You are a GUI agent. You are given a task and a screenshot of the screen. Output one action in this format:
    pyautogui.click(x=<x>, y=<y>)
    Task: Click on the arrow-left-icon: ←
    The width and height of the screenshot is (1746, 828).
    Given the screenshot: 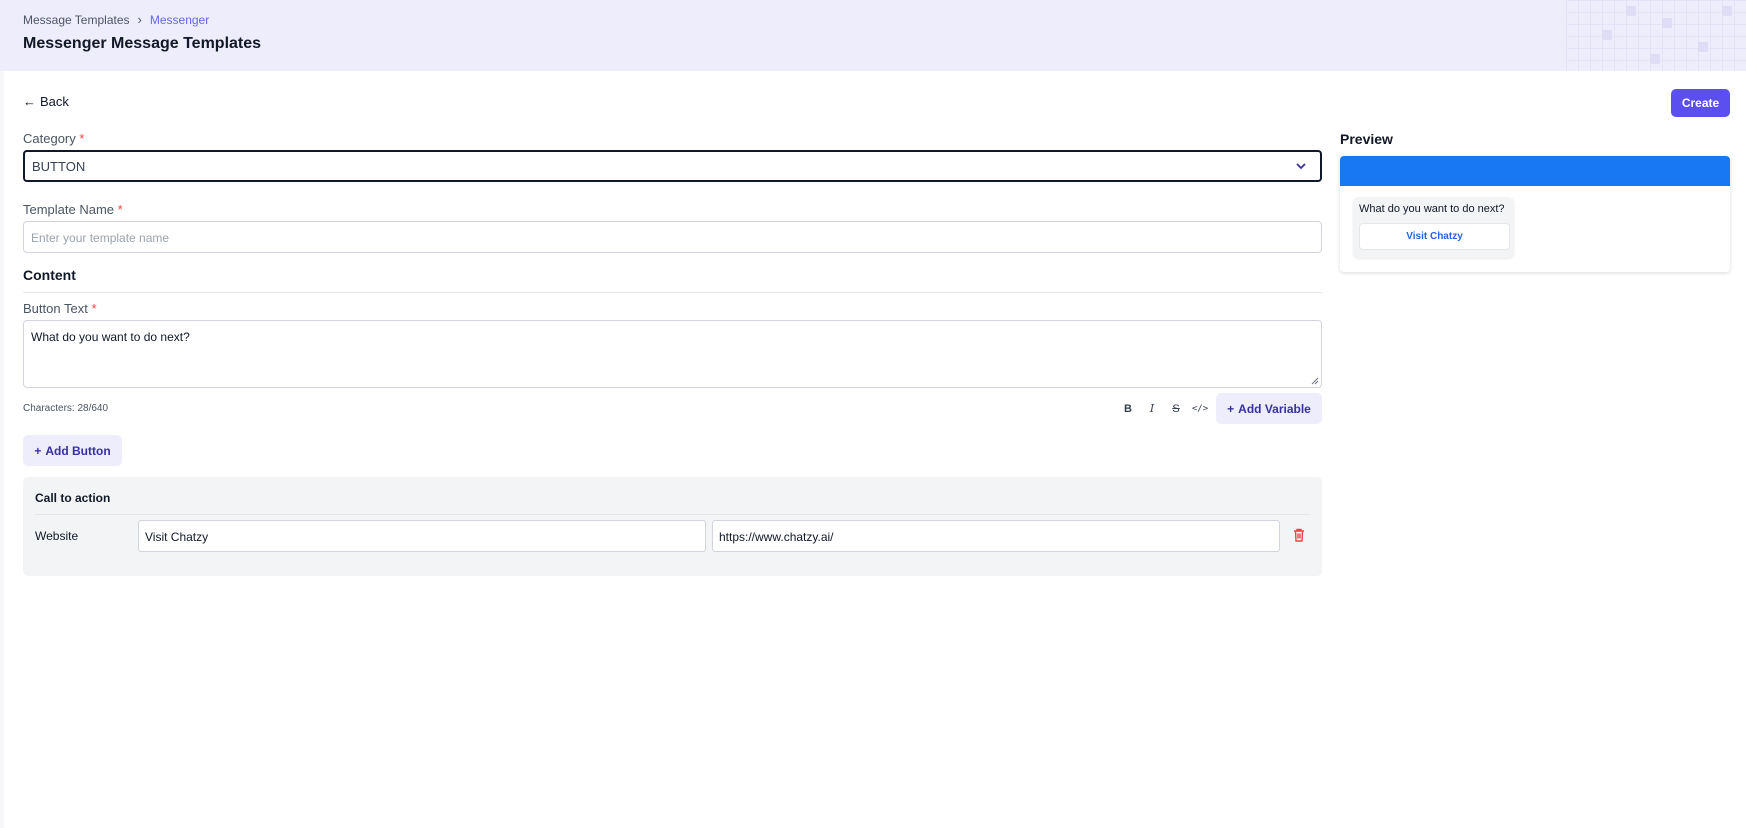 What is the action you would take?
    pyautogui.click(x=29, y=101)
    